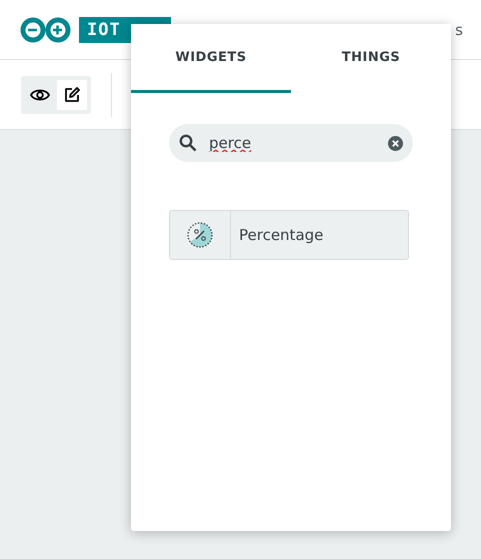 The height and width of the screenshot is (559, 481). I want to click on eye-icon, so click(40, 95).